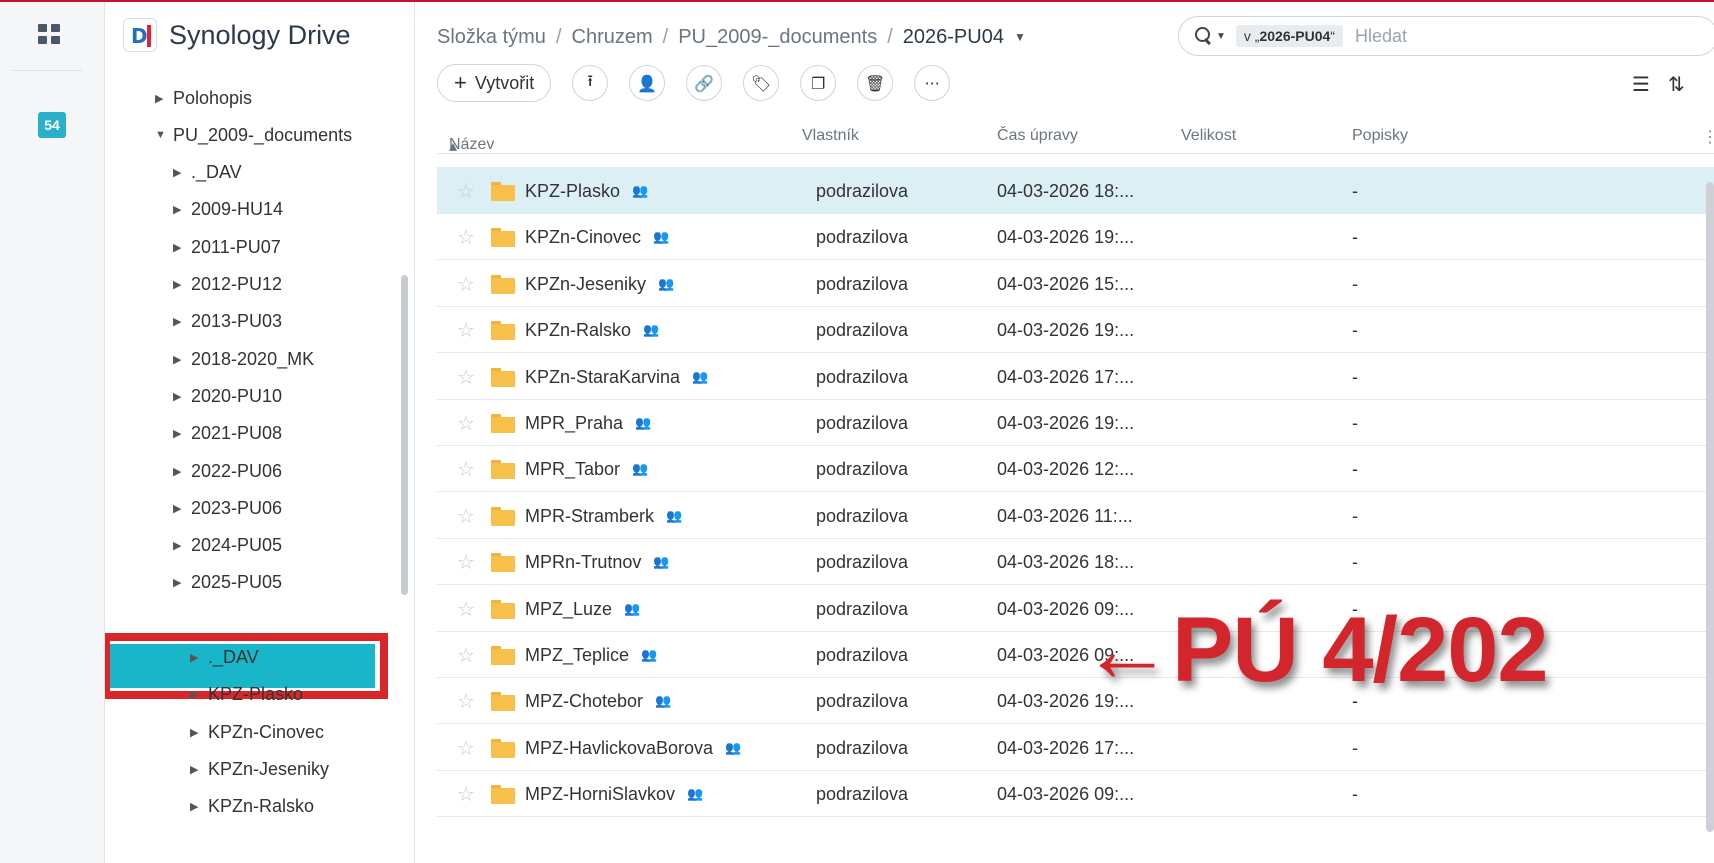 The image size is (1714, 863). What do you see at coordinates (777, 37) in the screenshot?
I see `breadcrumb-item: PU_2009-_documents` at bounding box center [777, 37].